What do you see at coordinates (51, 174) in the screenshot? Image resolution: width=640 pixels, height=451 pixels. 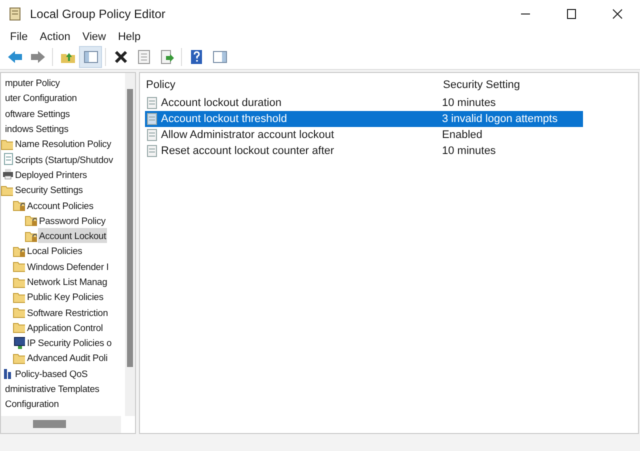 I see `tree-item: Deployed Printers` at bounding box center [51, 174].